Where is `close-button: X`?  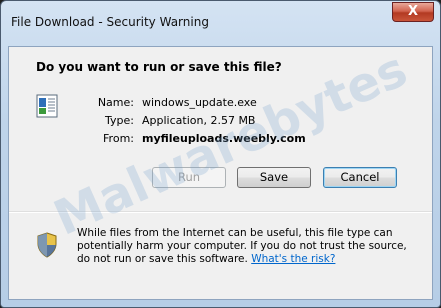 close-button: X is located at coordinates (413, 12).